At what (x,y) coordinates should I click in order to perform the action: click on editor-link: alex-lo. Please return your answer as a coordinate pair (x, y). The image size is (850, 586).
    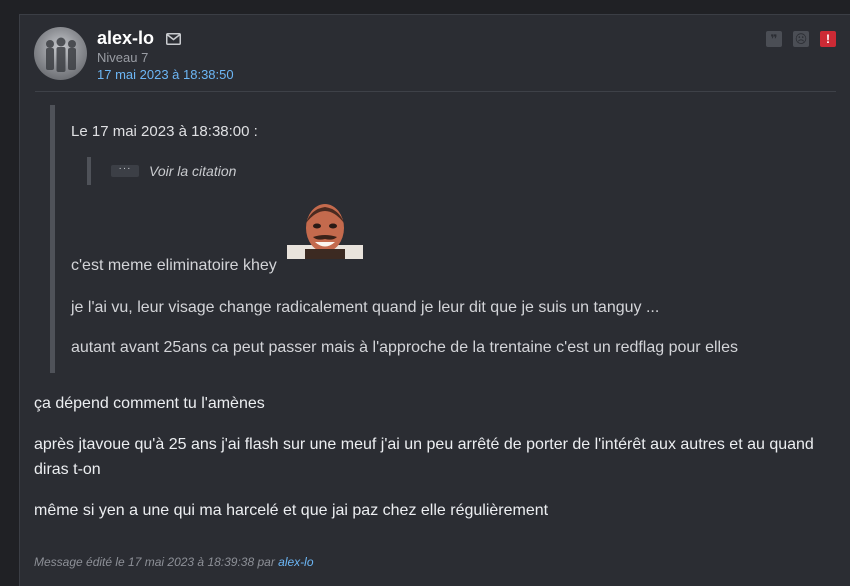
    Looking at the image, I should click on (295, 562).